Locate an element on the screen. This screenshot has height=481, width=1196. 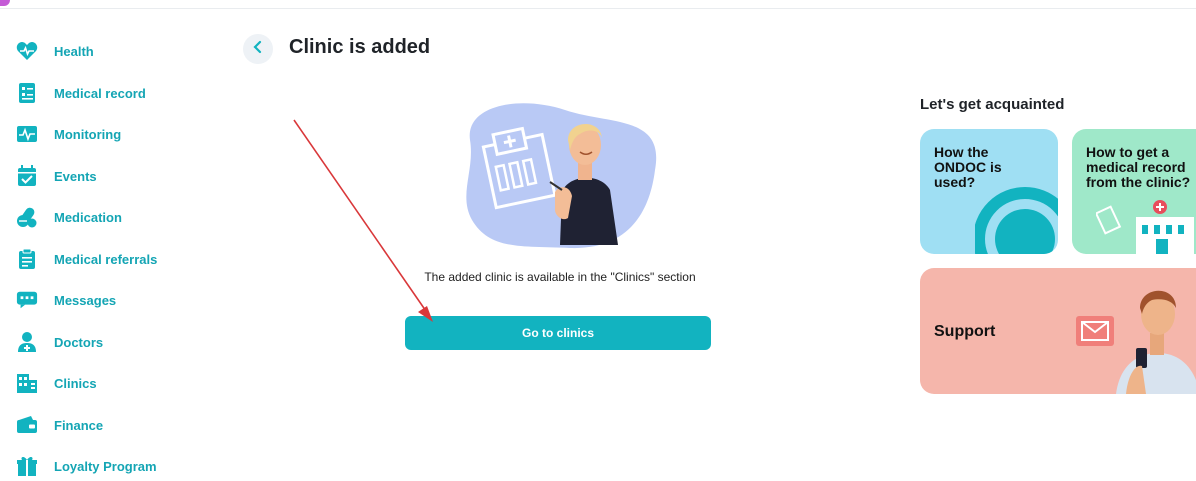
sidebar-item-label: Finance is located at coordinates (79, 425).